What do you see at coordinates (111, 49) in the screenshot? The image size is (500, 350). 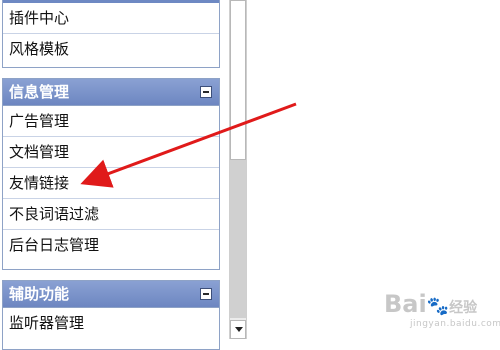 I see `sidebar-item-style-templates: 风格模板` at bounding box center [111, 49].